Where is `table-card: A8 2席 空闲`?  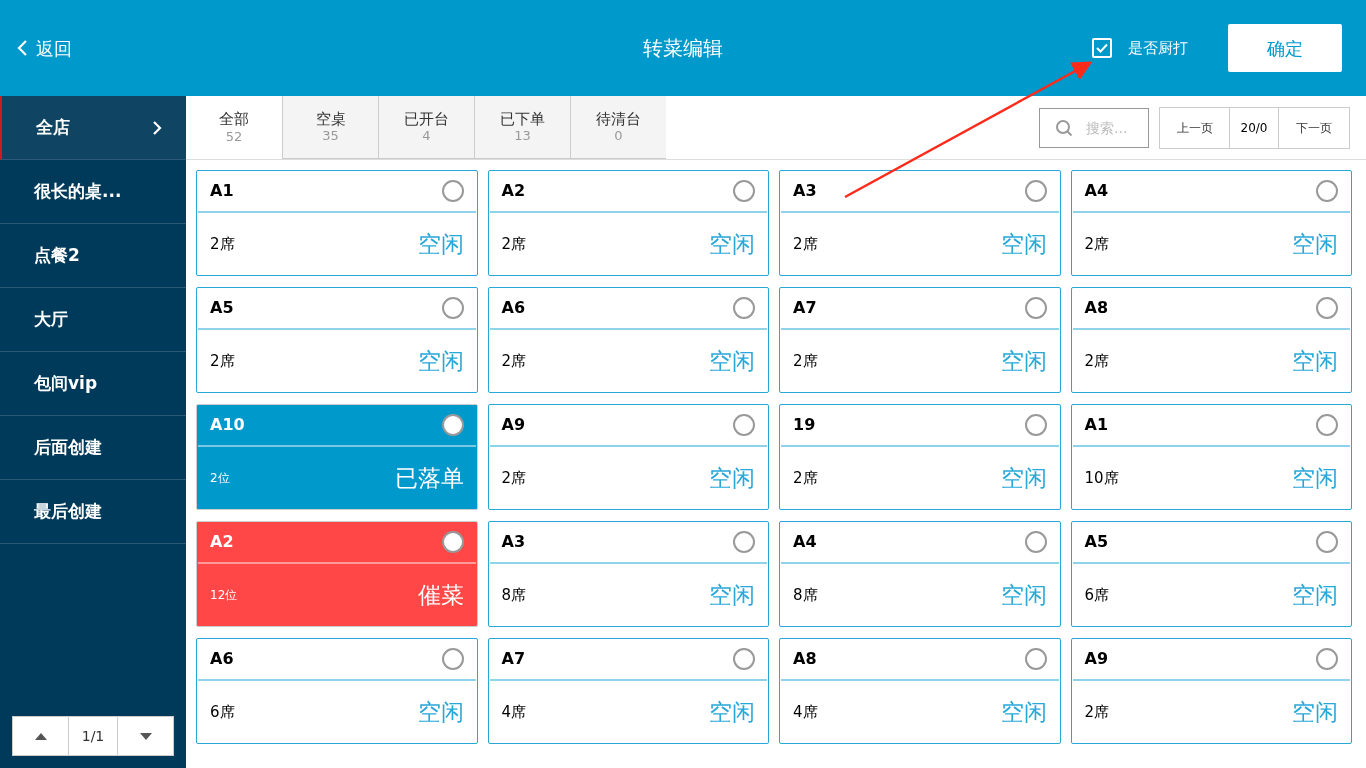
table-card: A8 2席 空闲 is located at coordinates (1211, 340).